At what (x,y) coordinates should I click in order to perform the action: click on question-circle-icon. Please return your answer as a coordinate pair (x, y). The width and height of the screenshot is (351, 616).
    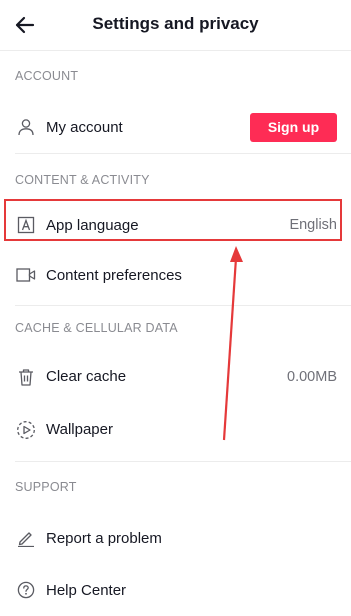
    Looking at the image, I should click on (26, 590).